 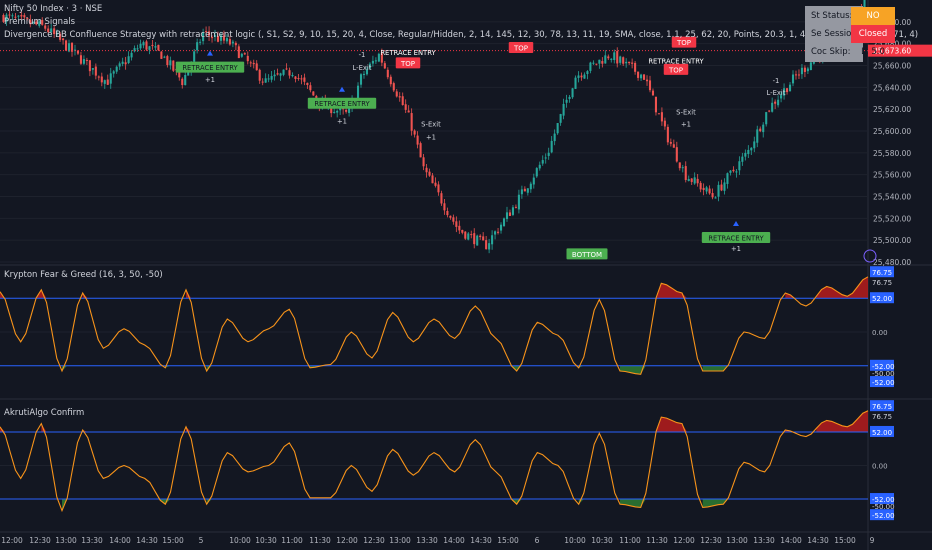 What do you see at coordinates (892, 197) in the screenshot?
I see `price-tick-label: 25,540.00` at bounding box center [892, 197].